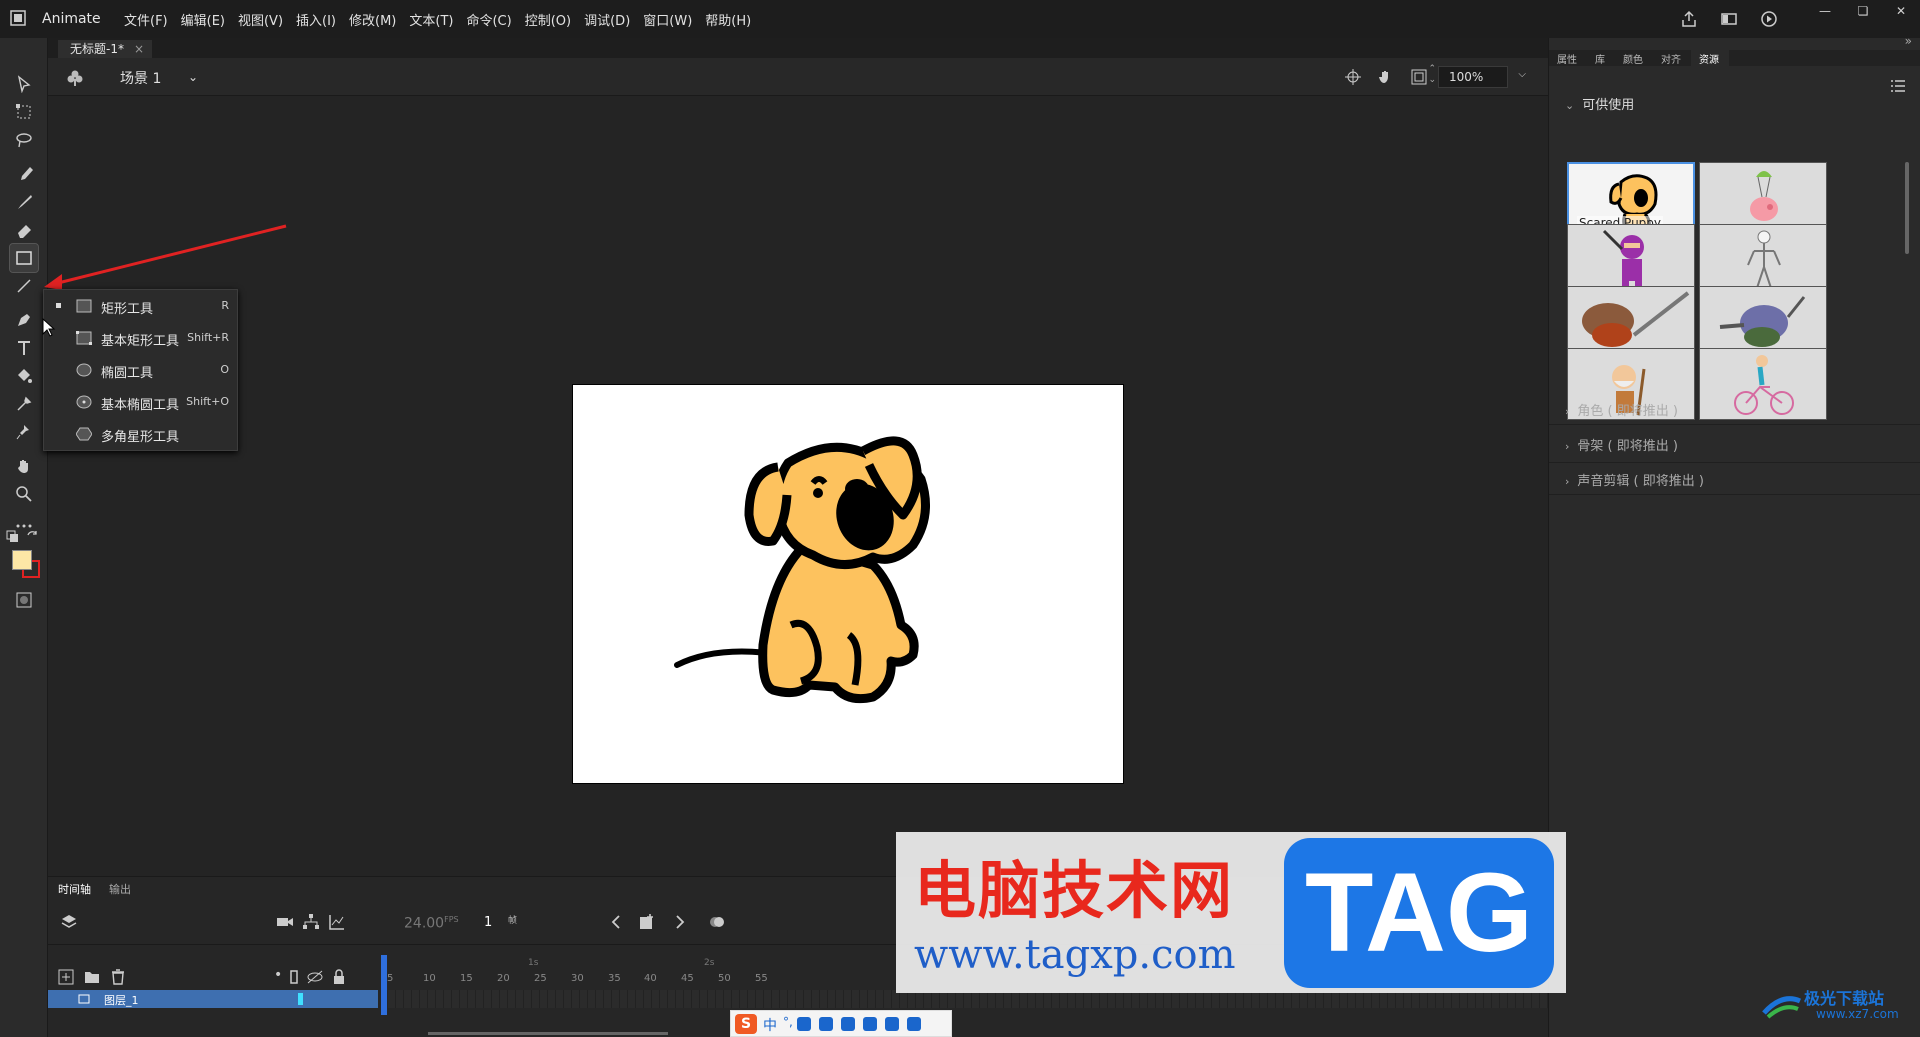 This screenshot has width=1920, height=1037. I want to click on microphone-icon, so click(804, 1024).